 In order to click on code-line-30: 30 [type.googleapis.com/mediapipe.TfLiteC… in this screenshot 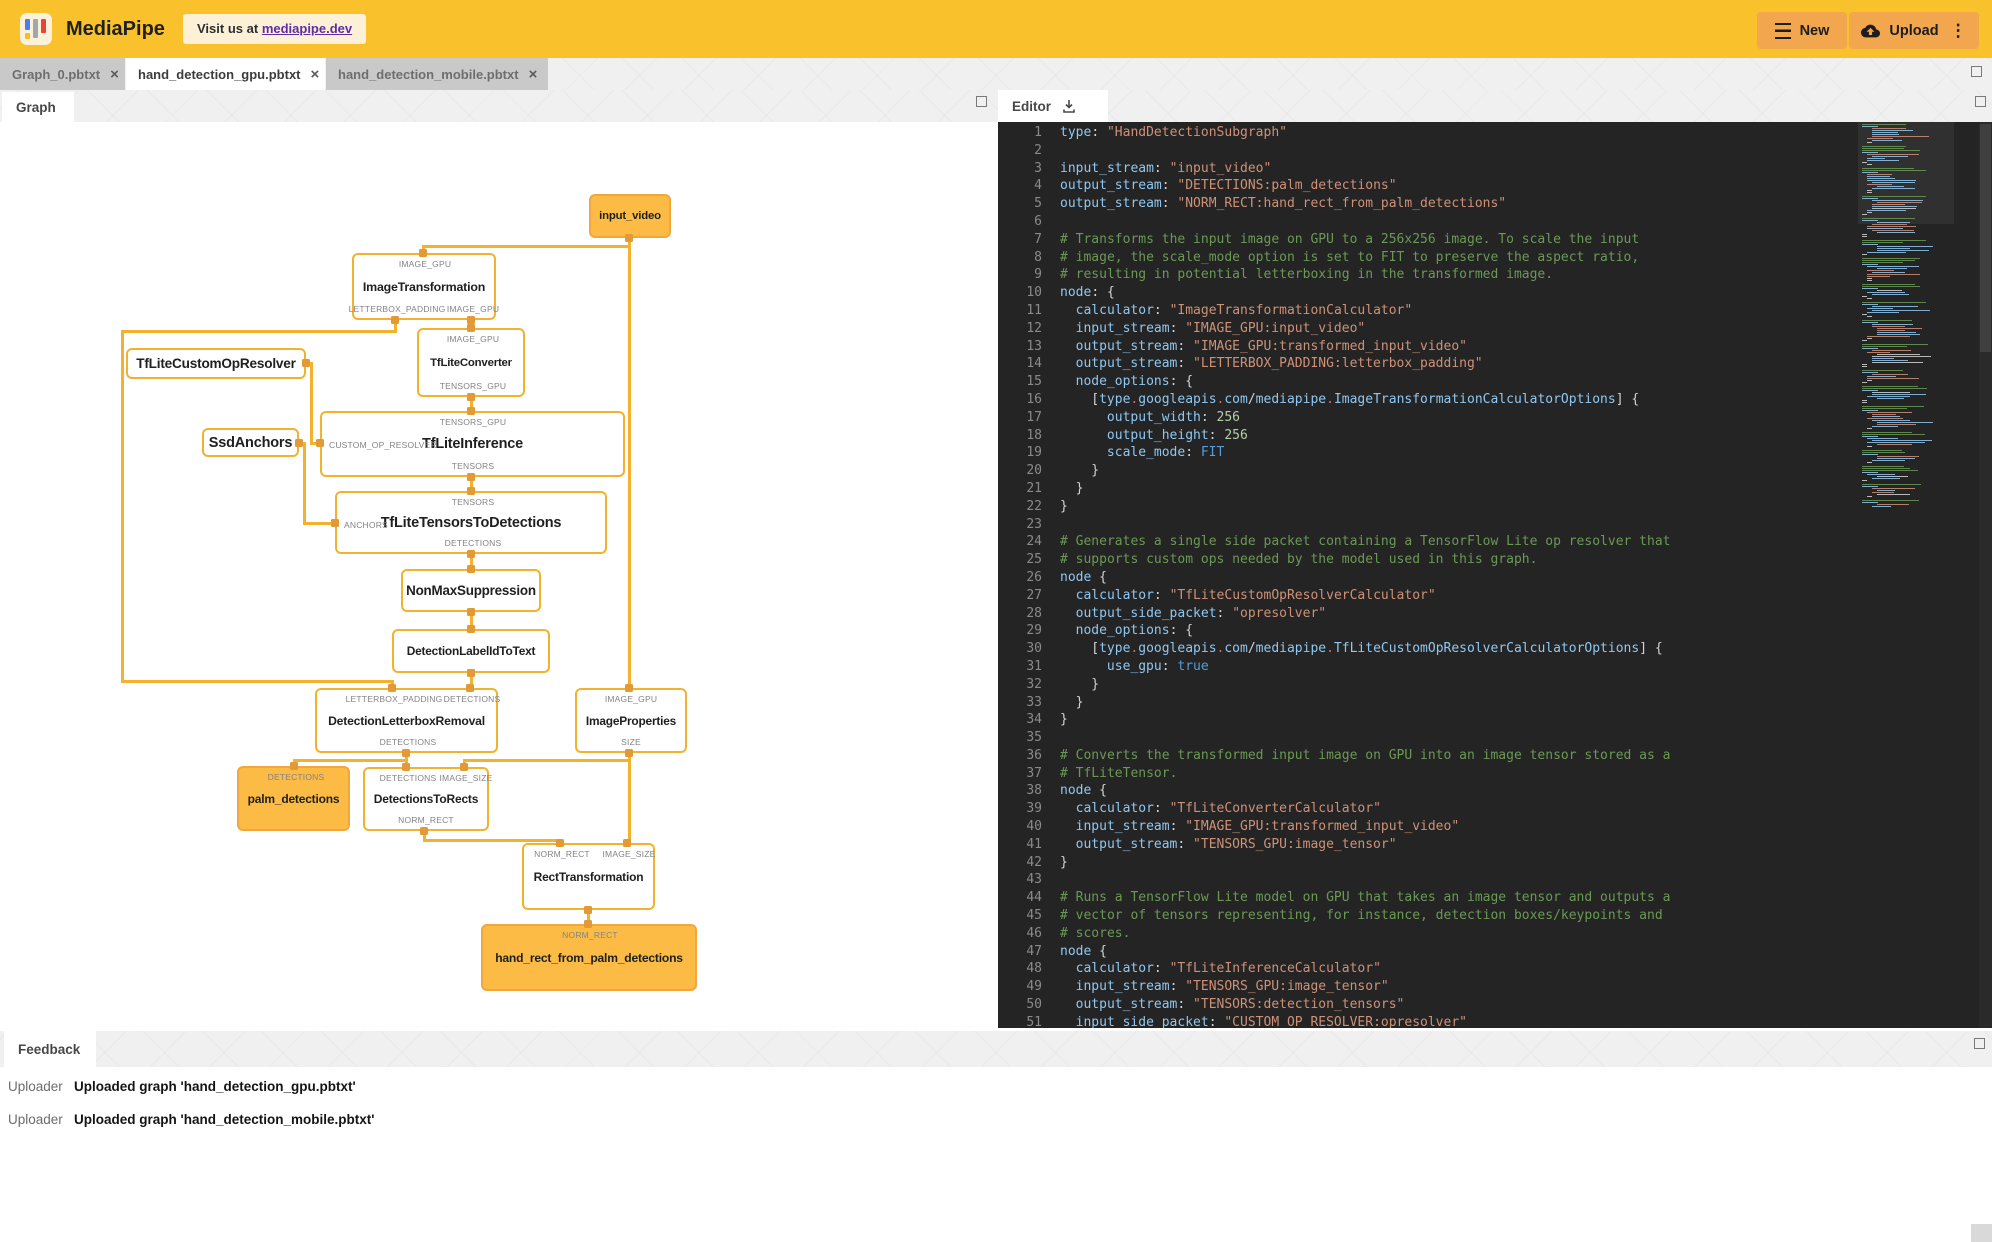, I will do `click(1495, 649)`.